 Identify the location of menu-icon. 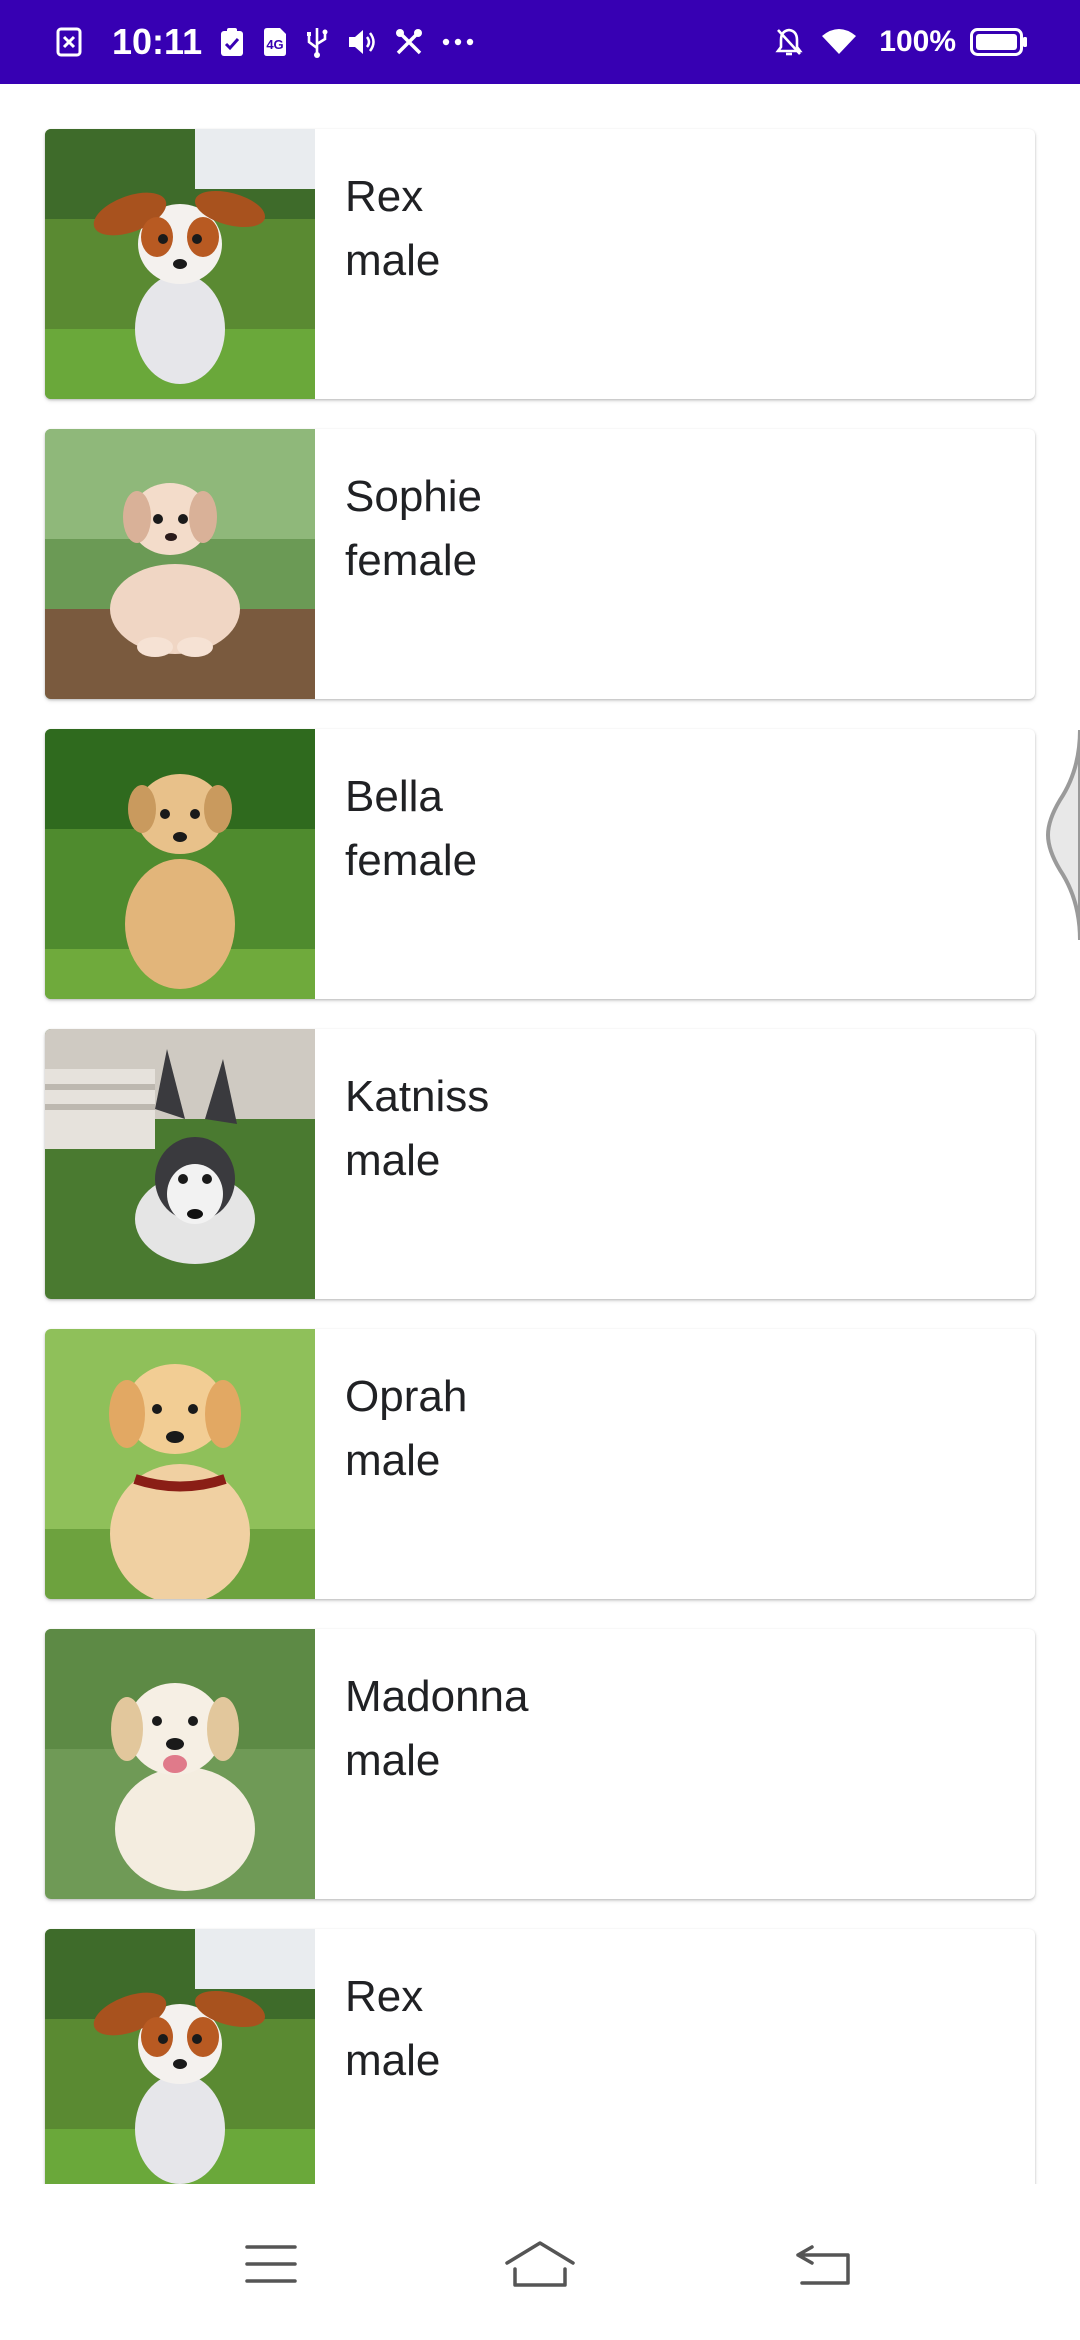
(271, 2264).